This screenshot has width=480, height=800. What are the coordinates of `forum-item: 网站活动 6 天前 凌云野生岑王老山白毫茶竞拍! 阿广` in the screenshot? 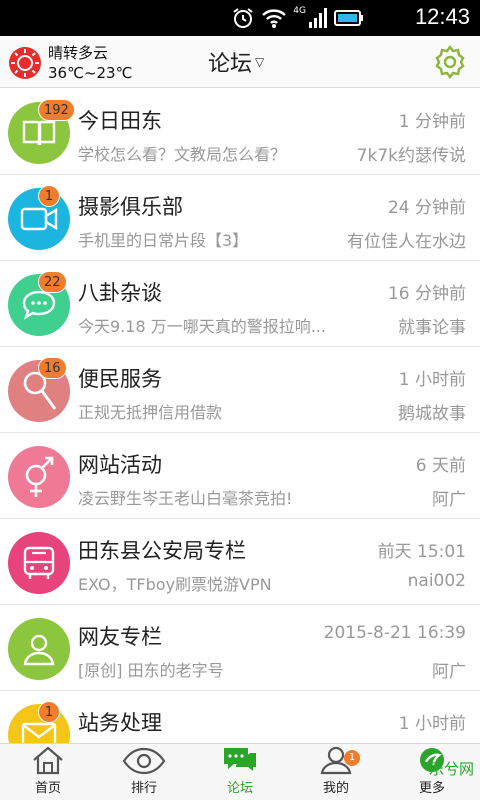 It's located at (240, 476).